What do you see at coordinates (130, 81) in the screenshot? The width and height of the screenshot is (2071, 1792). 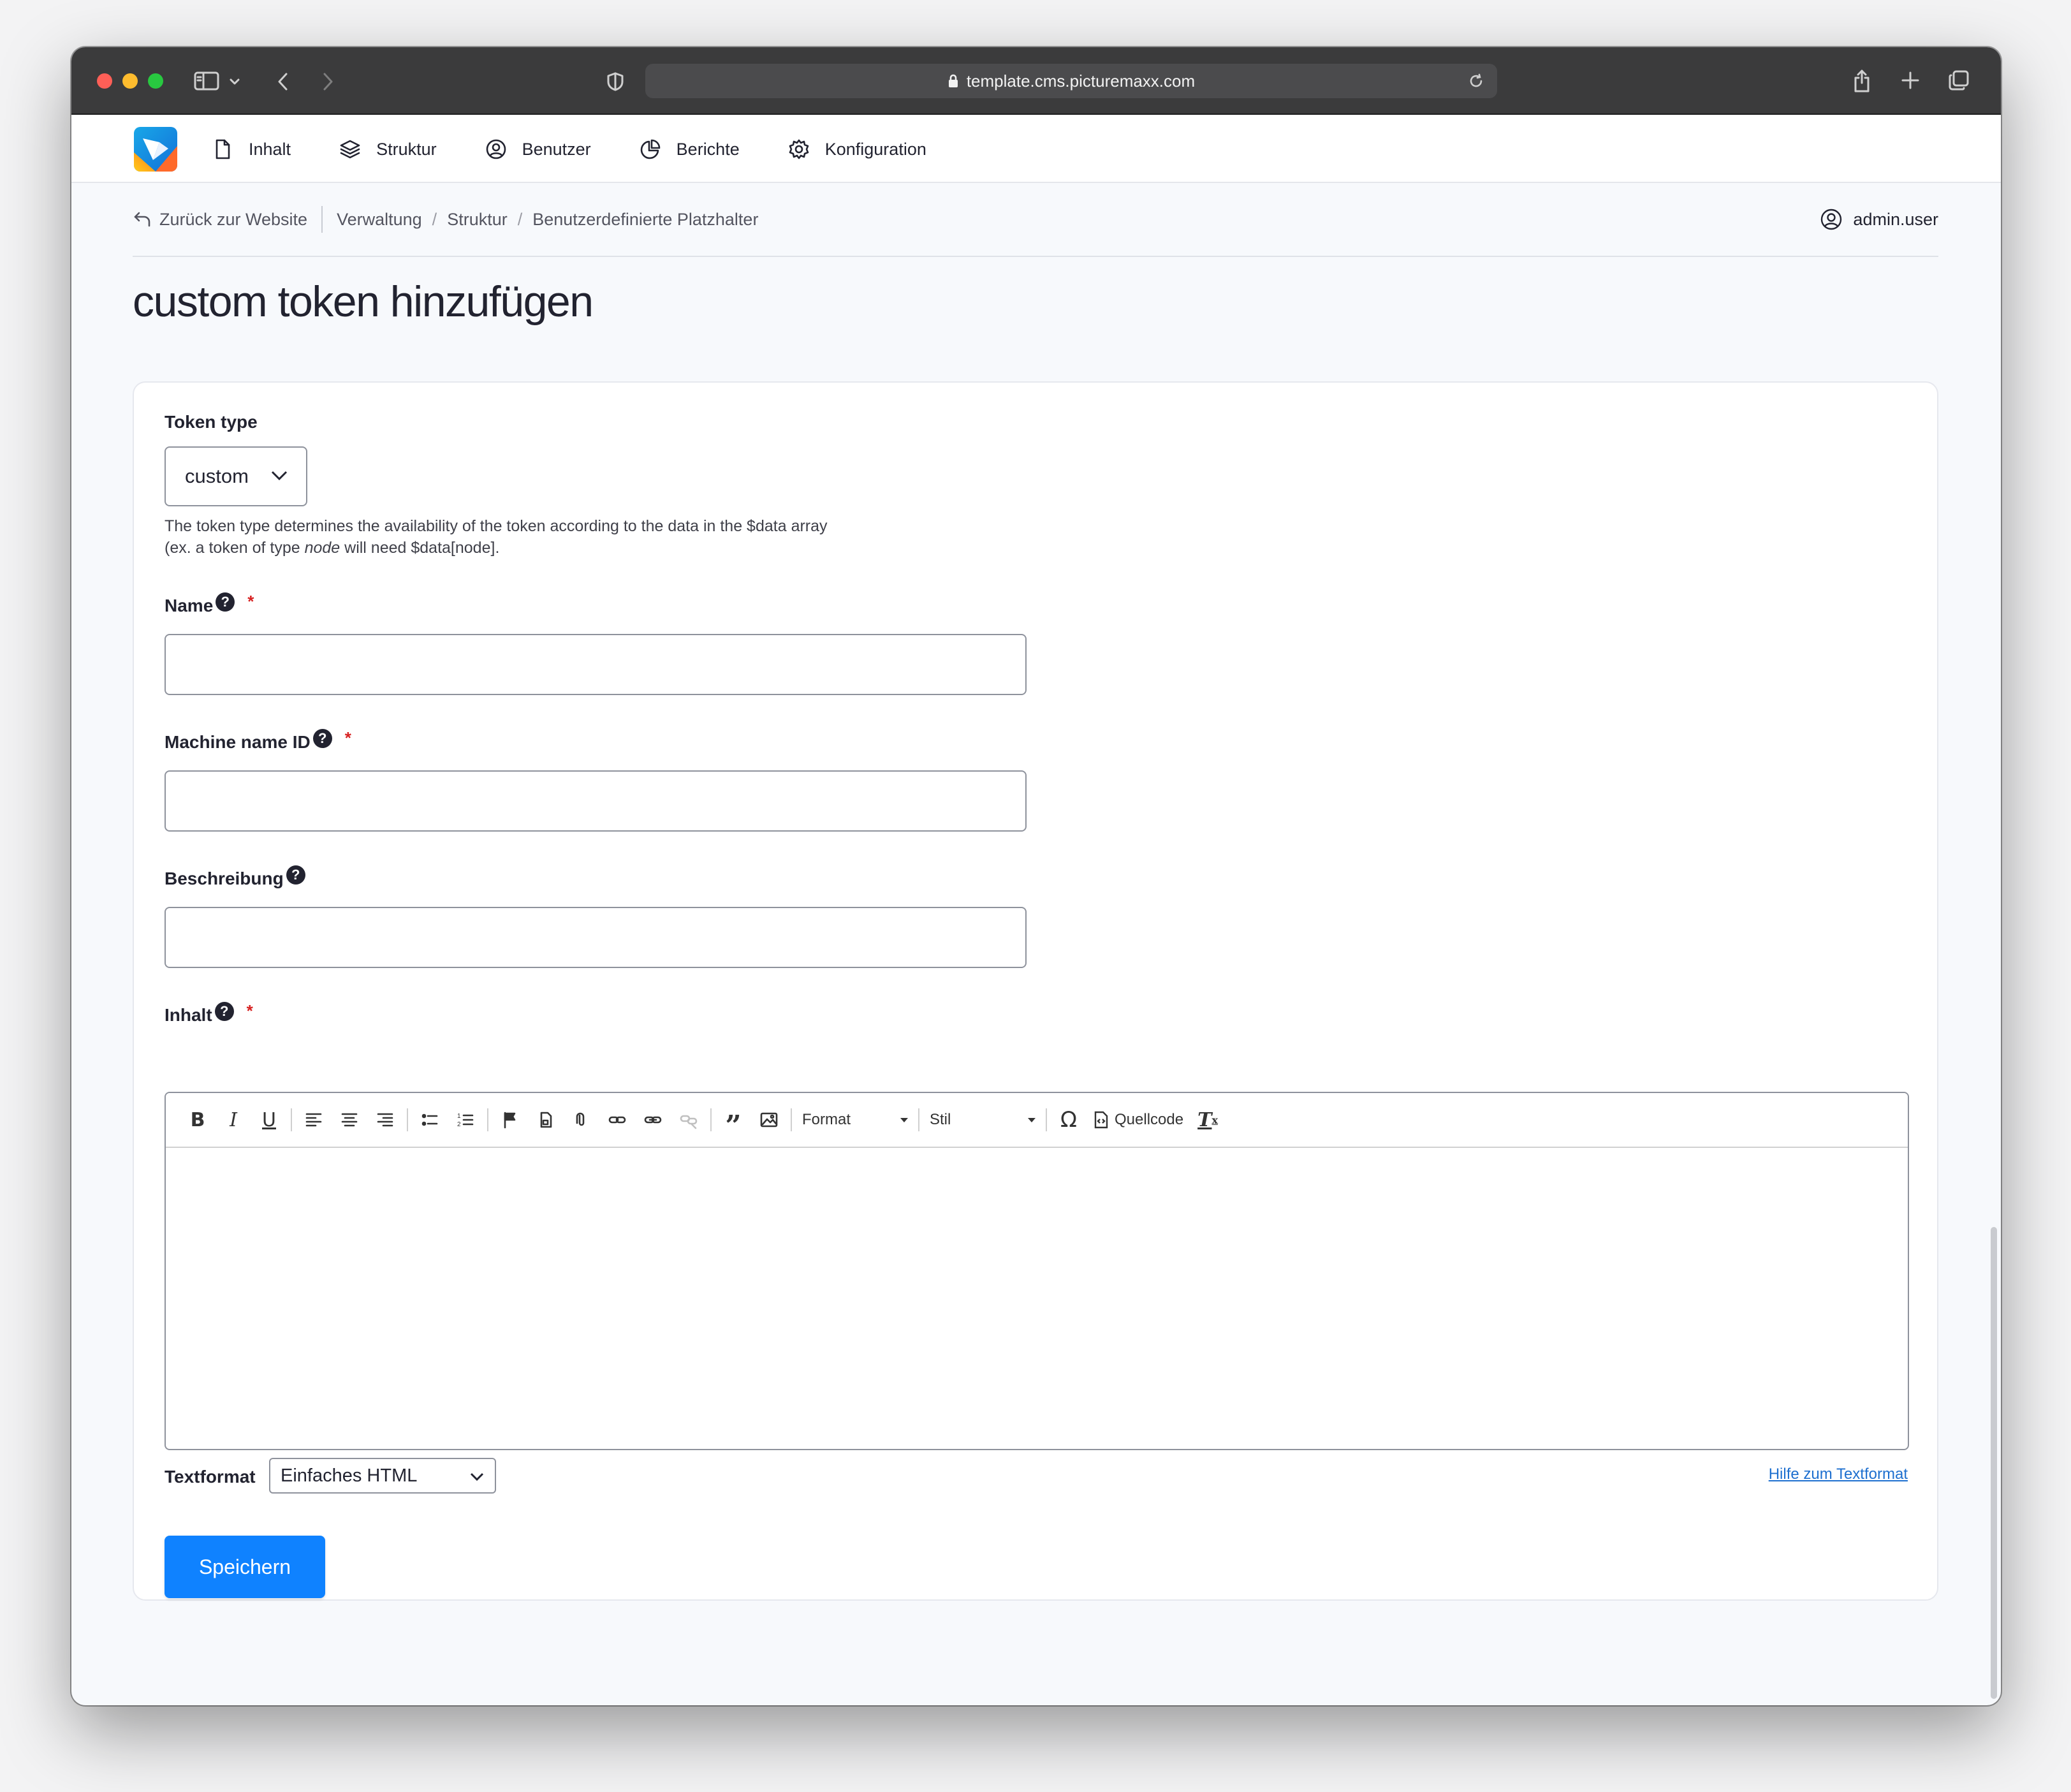 I see `minimize-window-button` at bounding box center [130, 81].